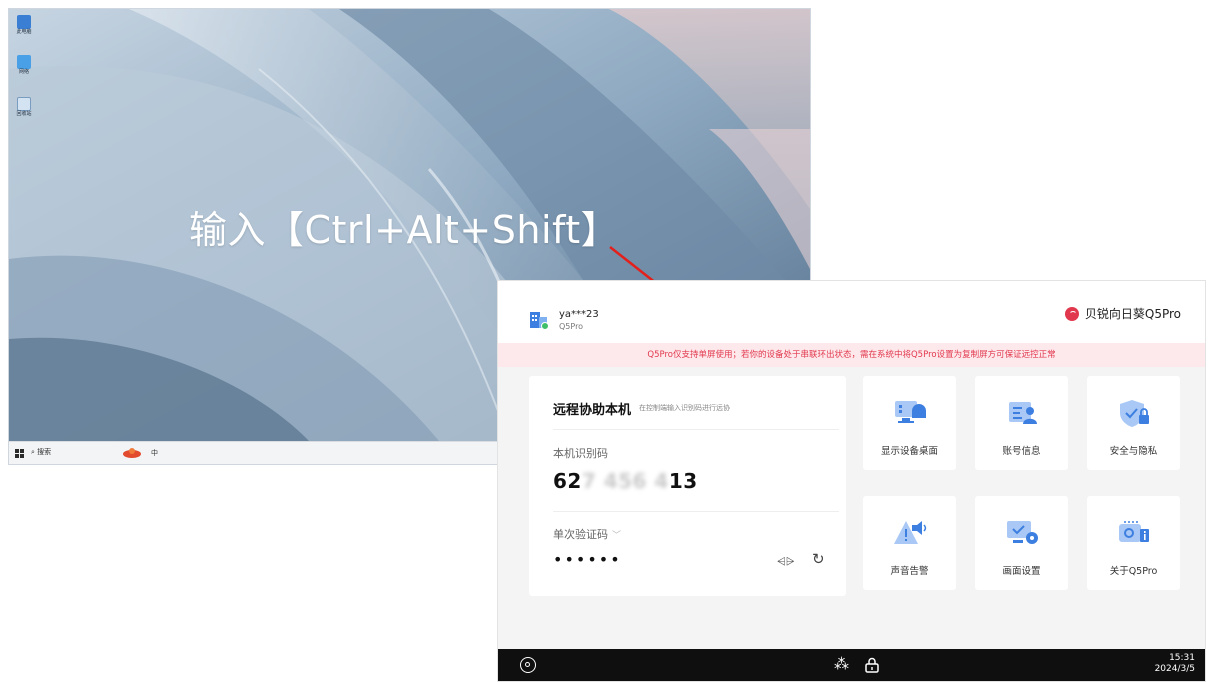 This screenshot has width=1210, height=682. I want to click on lock-icon, so click(872, 665).